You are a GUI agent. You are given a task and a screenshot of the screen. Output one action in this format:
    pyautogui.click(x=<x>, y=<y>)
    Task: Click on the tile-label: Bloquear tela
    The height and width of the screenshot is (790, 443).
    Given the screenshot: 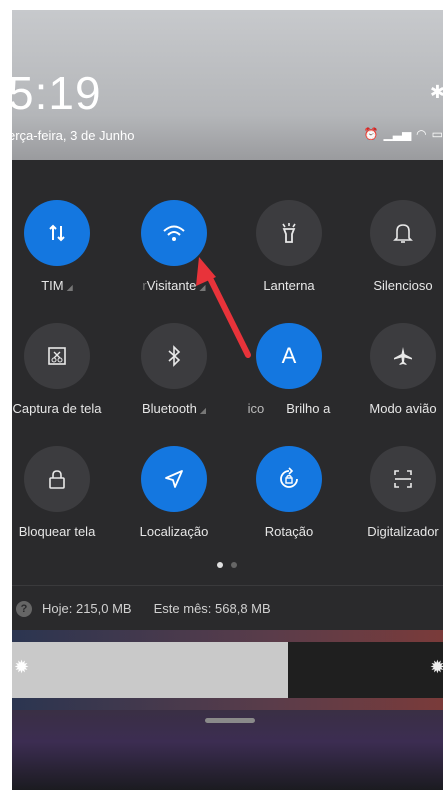 What is the action you would take?
    pyautogui.click(x=57, y=531)
    